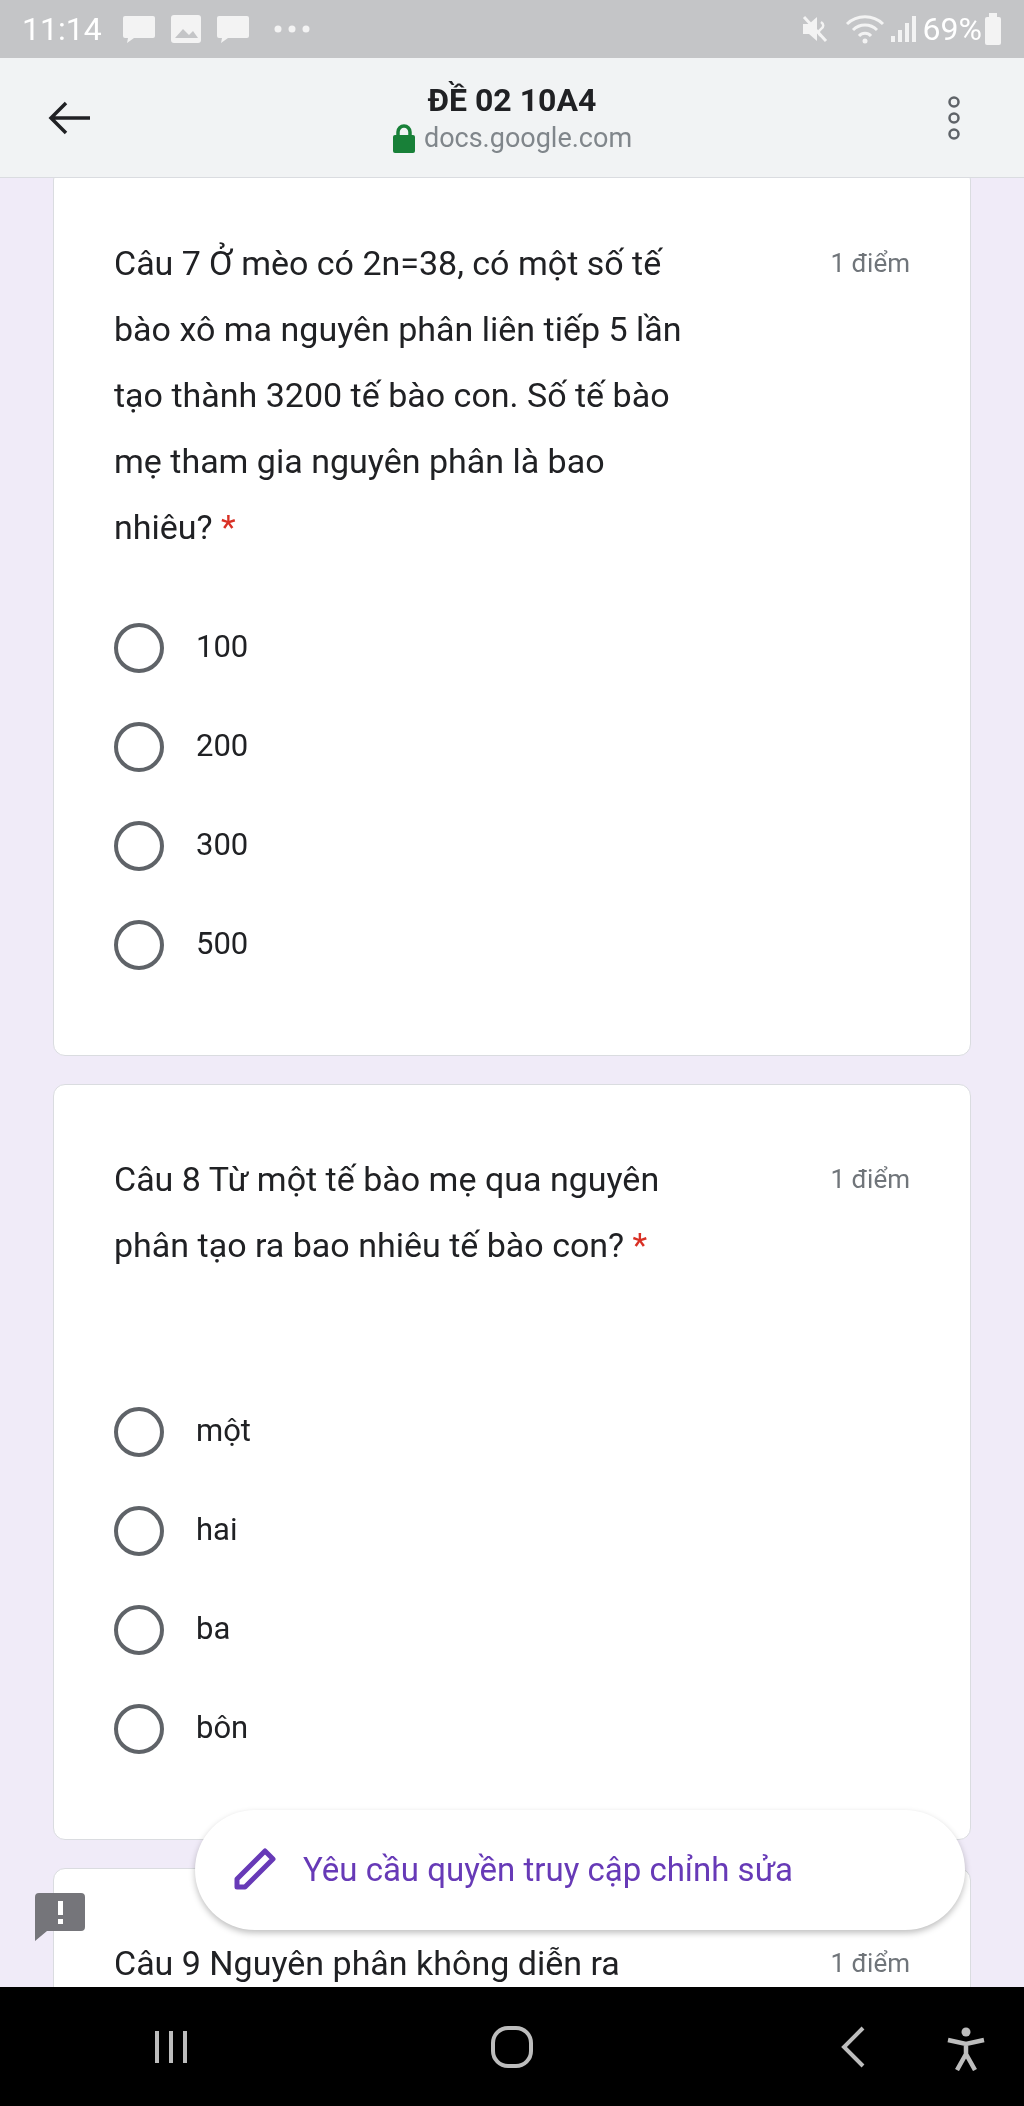 This screenshot has width=1024, height=2106. I want to click on wifi-icon, so click(864, 29).